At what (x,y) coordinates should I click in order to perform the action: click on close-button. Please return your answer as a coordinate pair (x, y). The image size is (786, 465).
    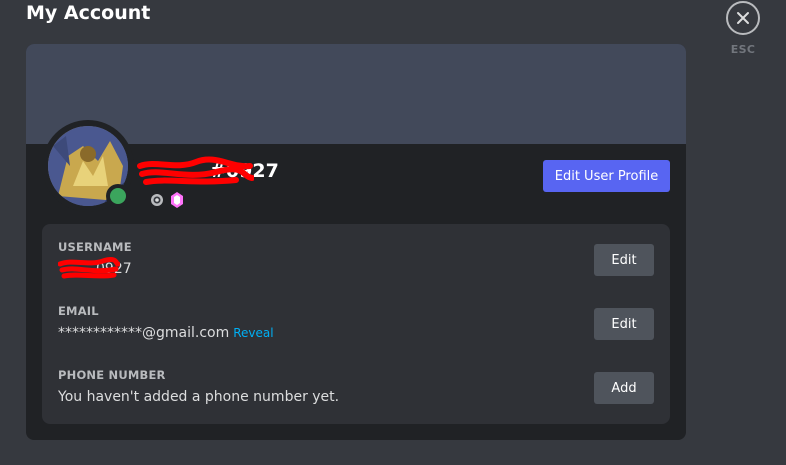
    Looking at the image, I should click on (743, 18).